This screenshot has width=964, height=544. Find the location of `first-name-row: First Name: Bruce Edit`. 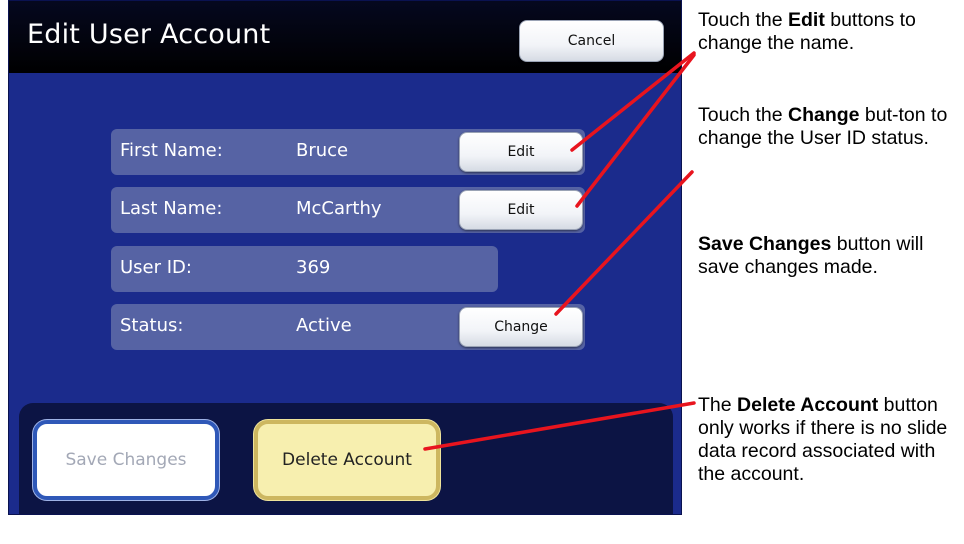

first-name-row: First Name: Bruce Edit is located at coordinates (348, 152).